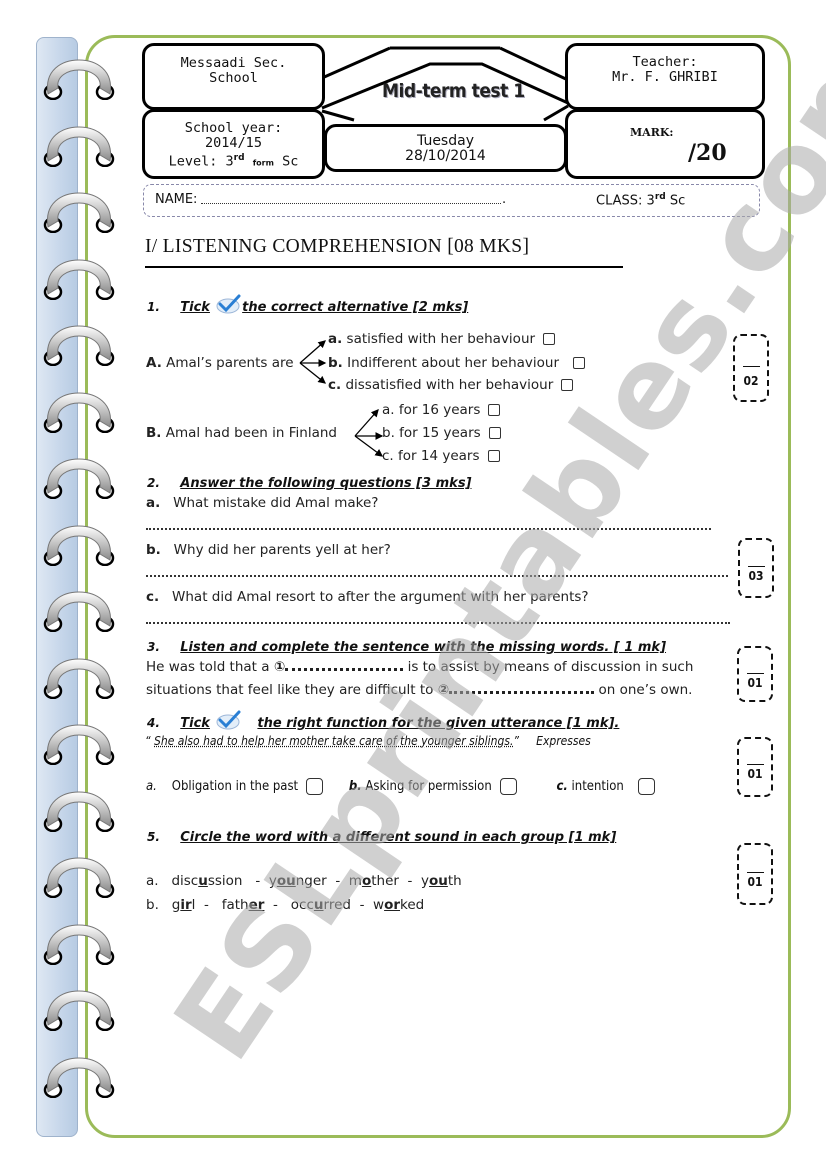 The height and width of the screenshot is (1169, 826). I want to click on q3-score: 01, so click(755, 683).